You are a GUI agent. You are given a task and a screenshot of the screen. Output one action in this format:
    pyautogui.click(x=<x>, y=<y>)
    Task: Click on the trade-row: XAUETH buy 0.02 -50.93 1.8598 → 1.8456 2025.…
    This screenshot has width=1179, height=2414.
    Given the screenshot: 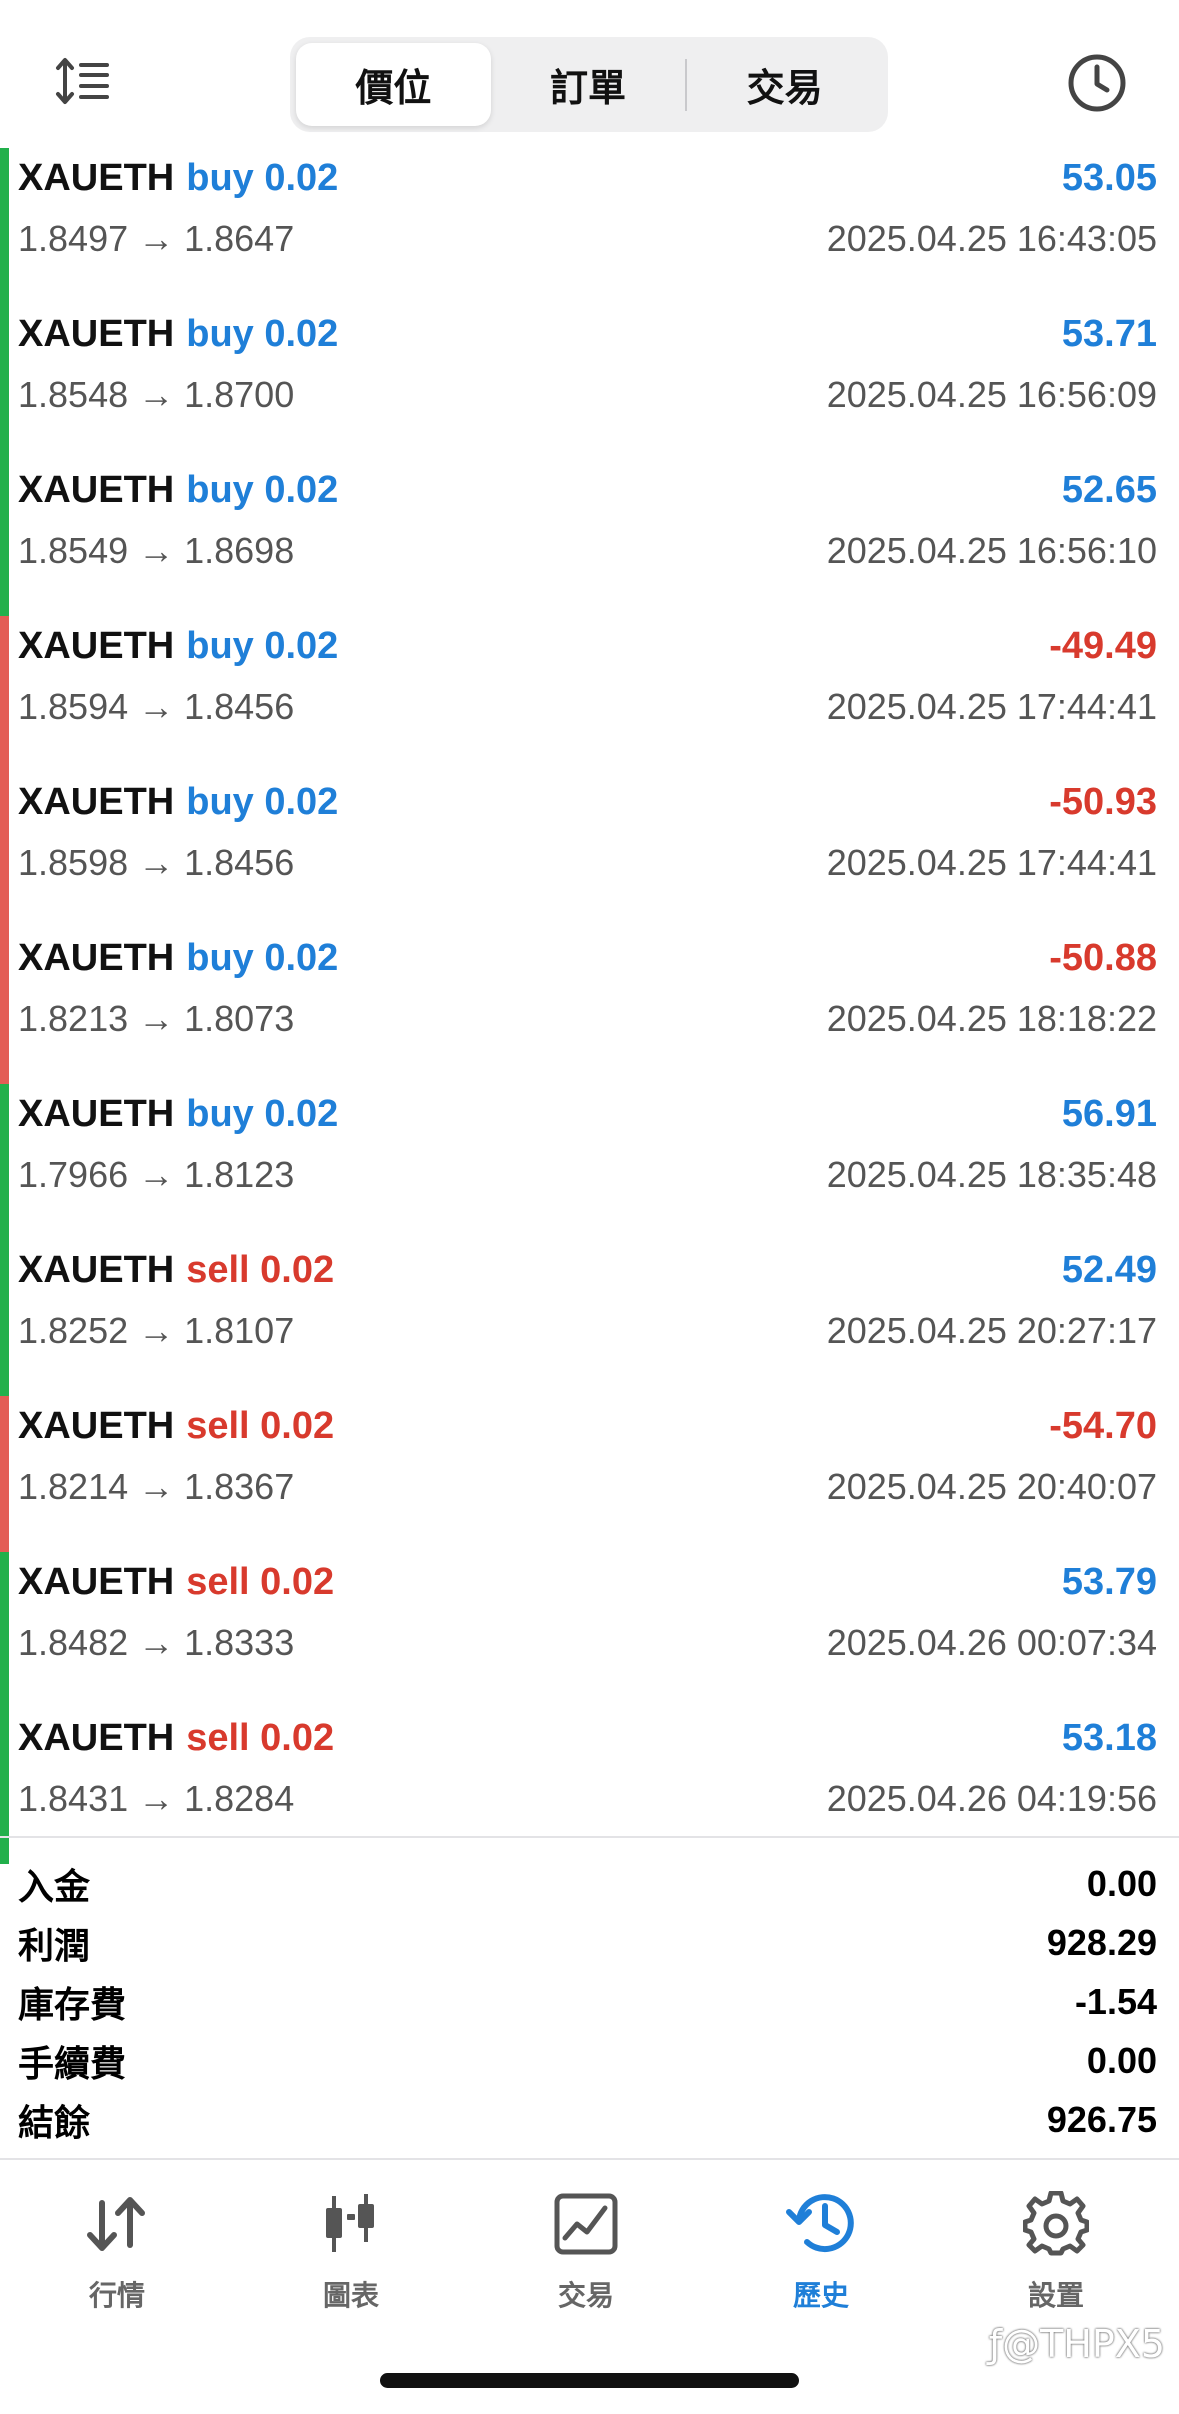 What is the action you would take?
    pyautogui.click(x=589, y=850)
    